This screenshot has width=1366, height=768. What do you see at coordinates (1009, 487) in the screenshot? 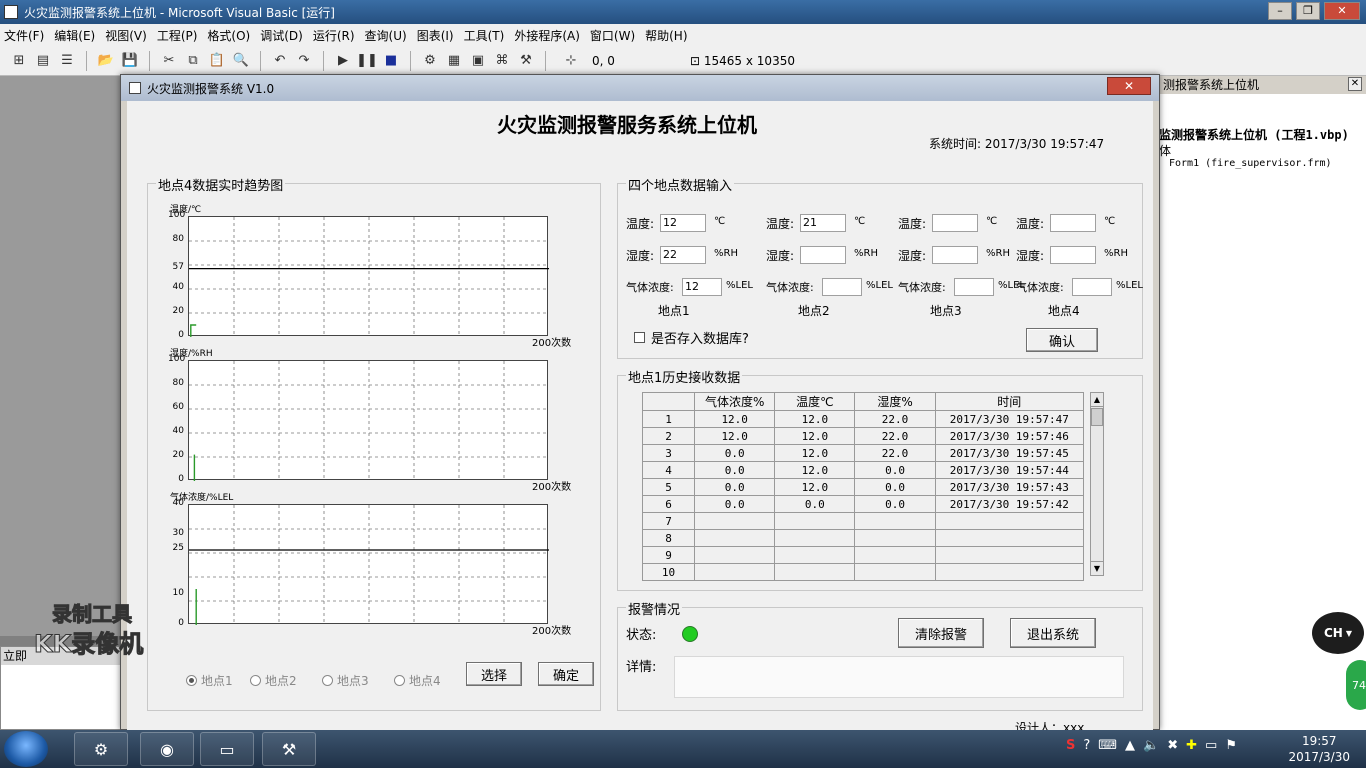
I see `grid-cell: 2017/3/30 19:57:43` at bounding box center [1009, 487].